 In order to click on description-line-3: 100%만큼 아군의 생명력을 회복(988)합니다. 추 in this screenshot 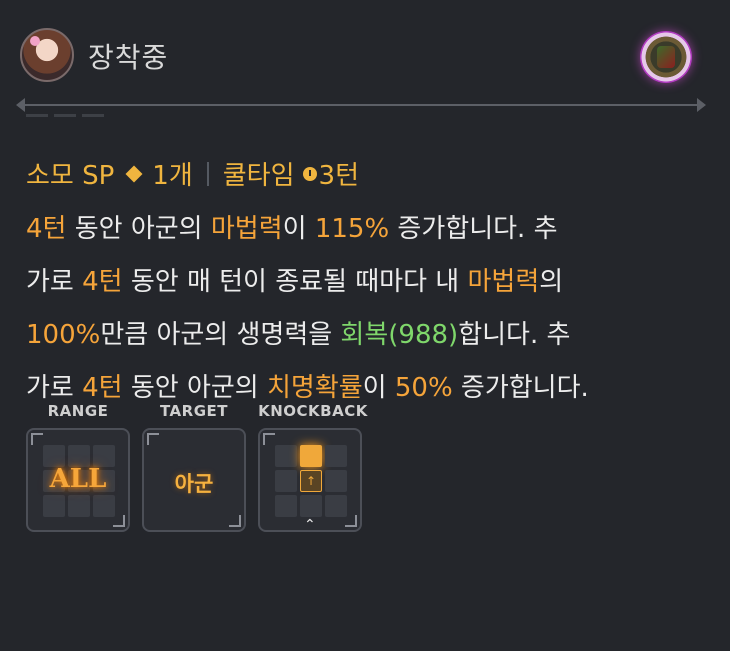, I will do `click(298, 335)`.